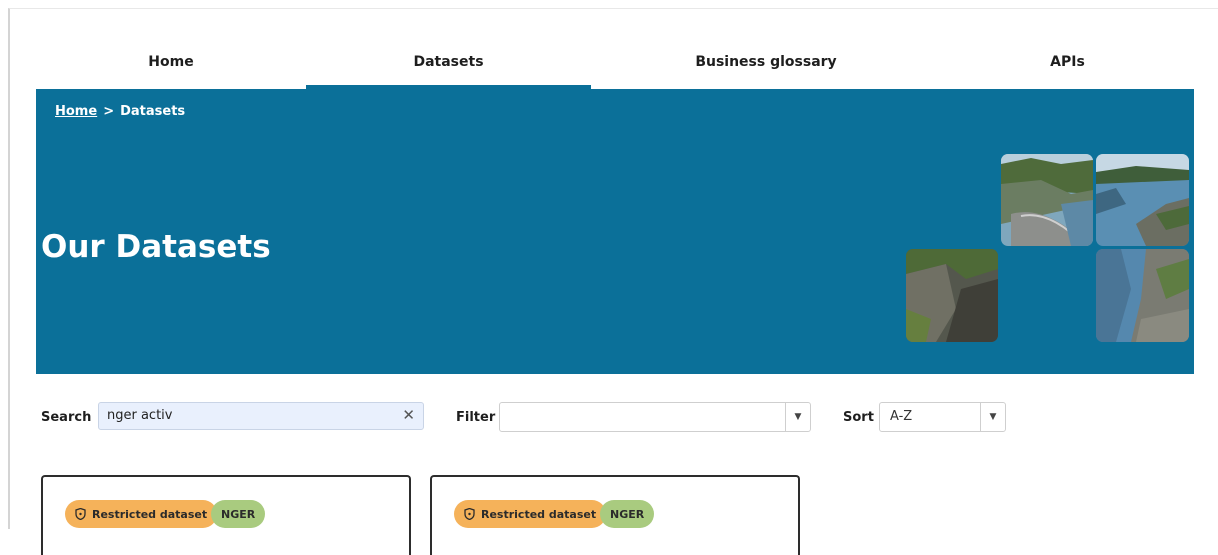  Describe the element at coordinates (171, 62) in the screenshot. I see `nav-home: Home` at that location.